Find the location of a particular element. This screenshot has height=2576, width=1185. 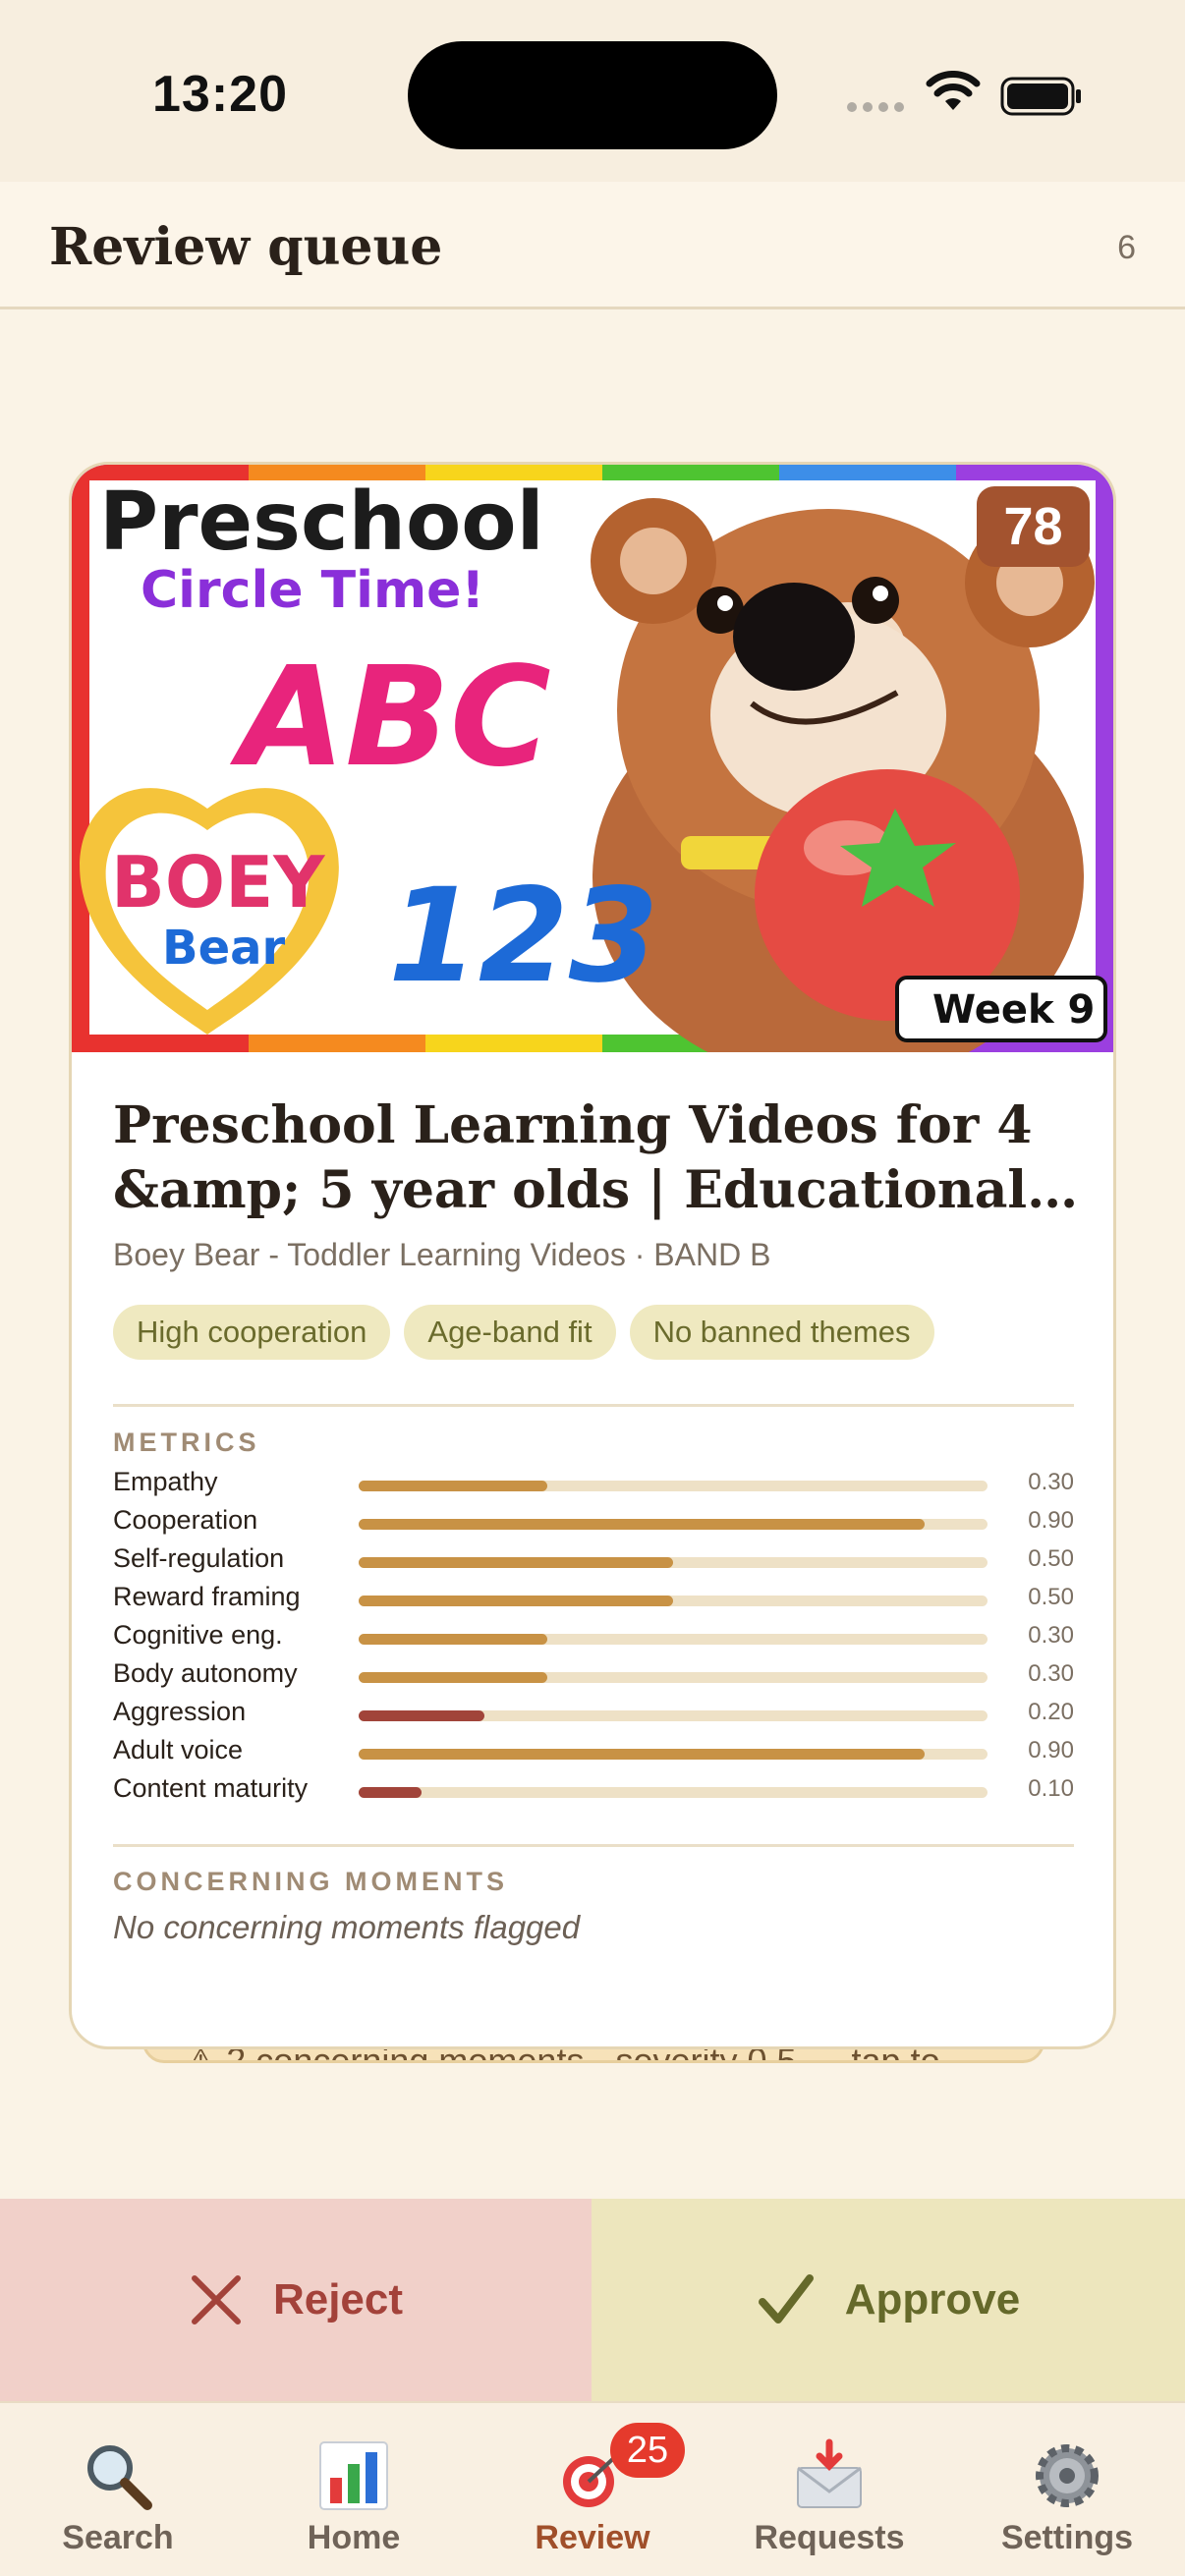

metric-row: Content maturity 0.10 is located at coordinates (594, 1792).